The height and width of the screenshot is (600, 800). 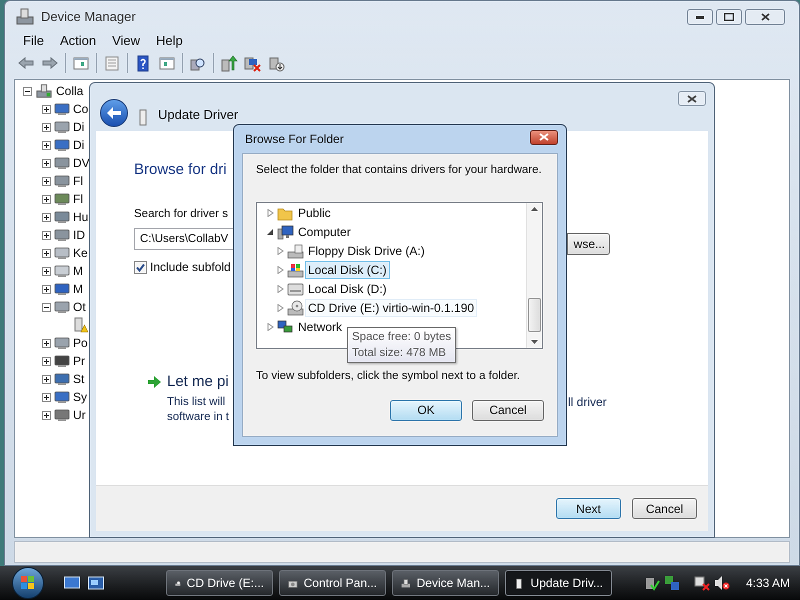 What do you see at coordinates (588, 508) in the screenshot?
I see `next-button: Next` at bounding box center [588, 508].